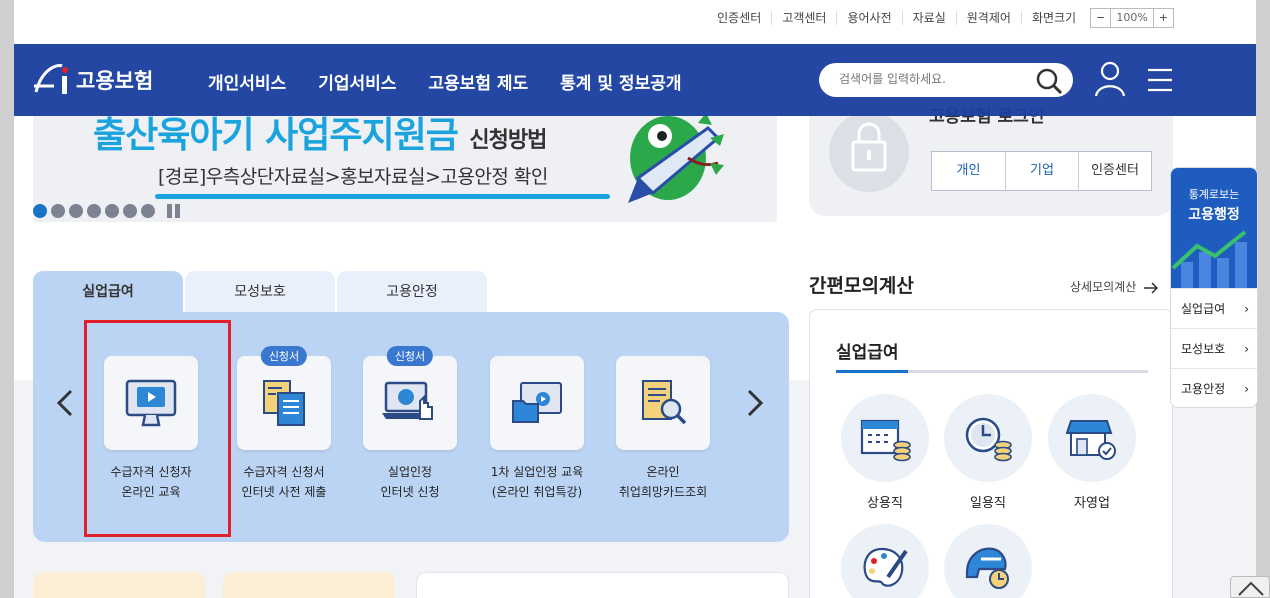 The height and width of the screenshot is (598, 1270). I want to click on store-icon, so click(1092, 438).